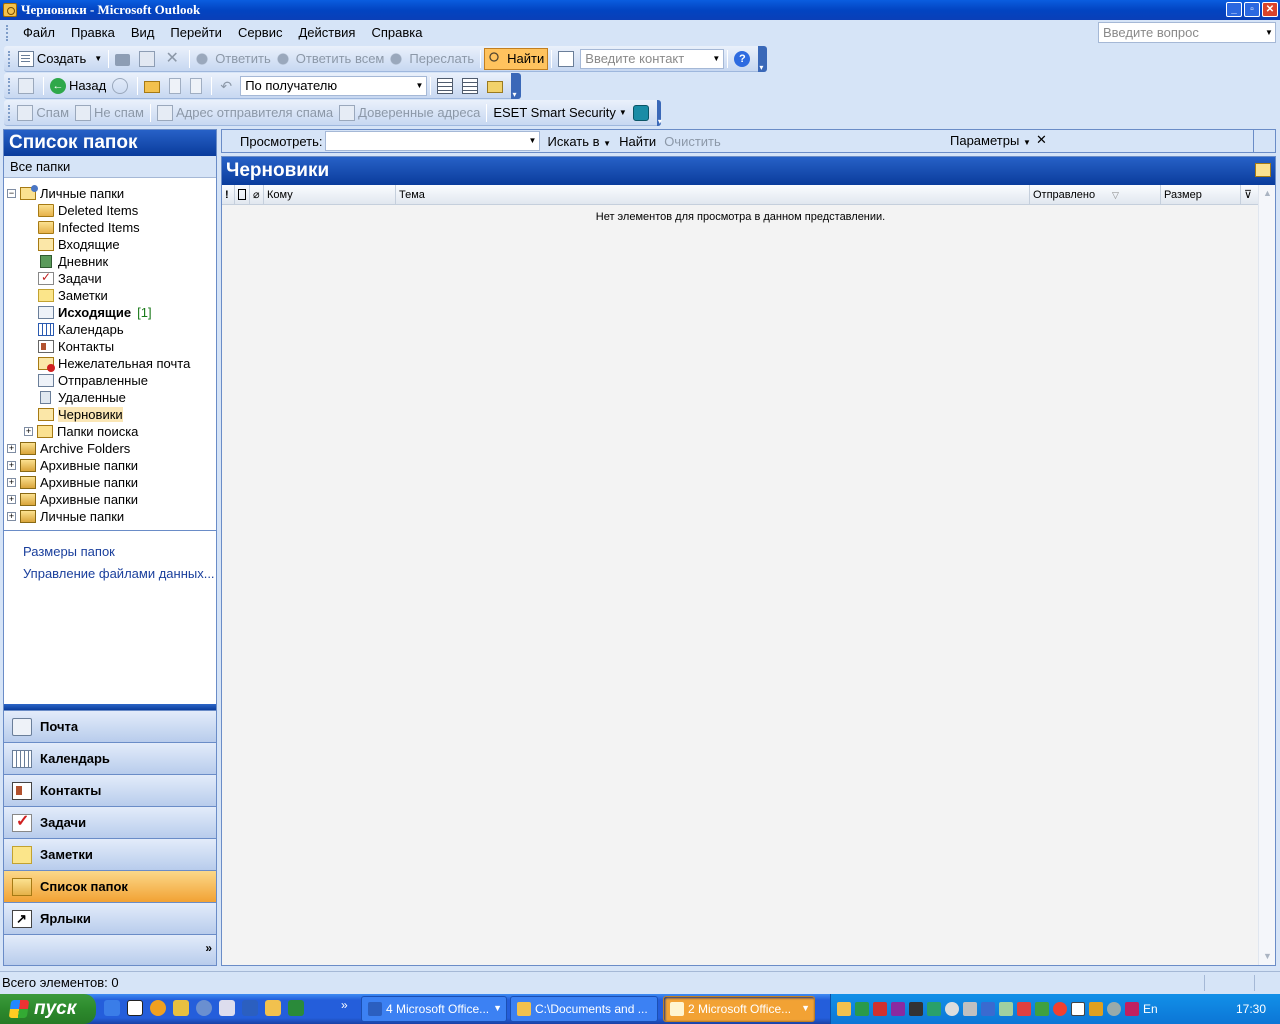 The height and width of the screenshot is (1024, 1280). I want to click on tree-item-deleted-items: Удаленные, so click(82, 397).